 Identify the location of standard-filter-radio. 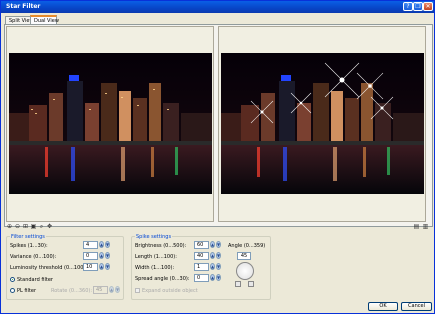
(12, 279).